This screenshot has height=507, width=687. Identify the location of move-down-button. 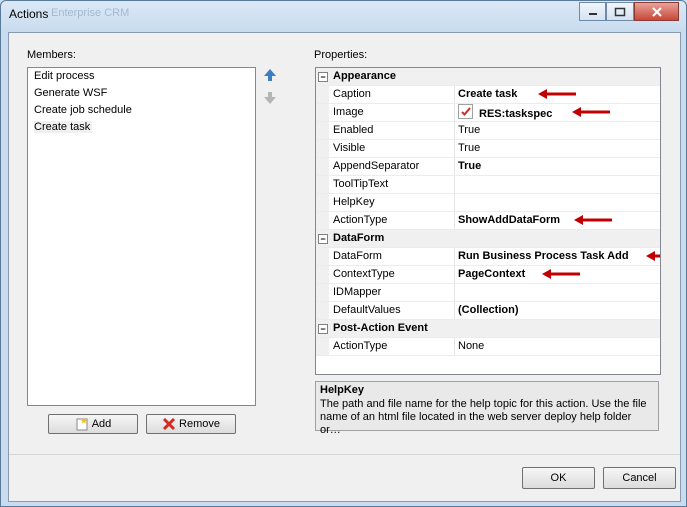
(270, 98).